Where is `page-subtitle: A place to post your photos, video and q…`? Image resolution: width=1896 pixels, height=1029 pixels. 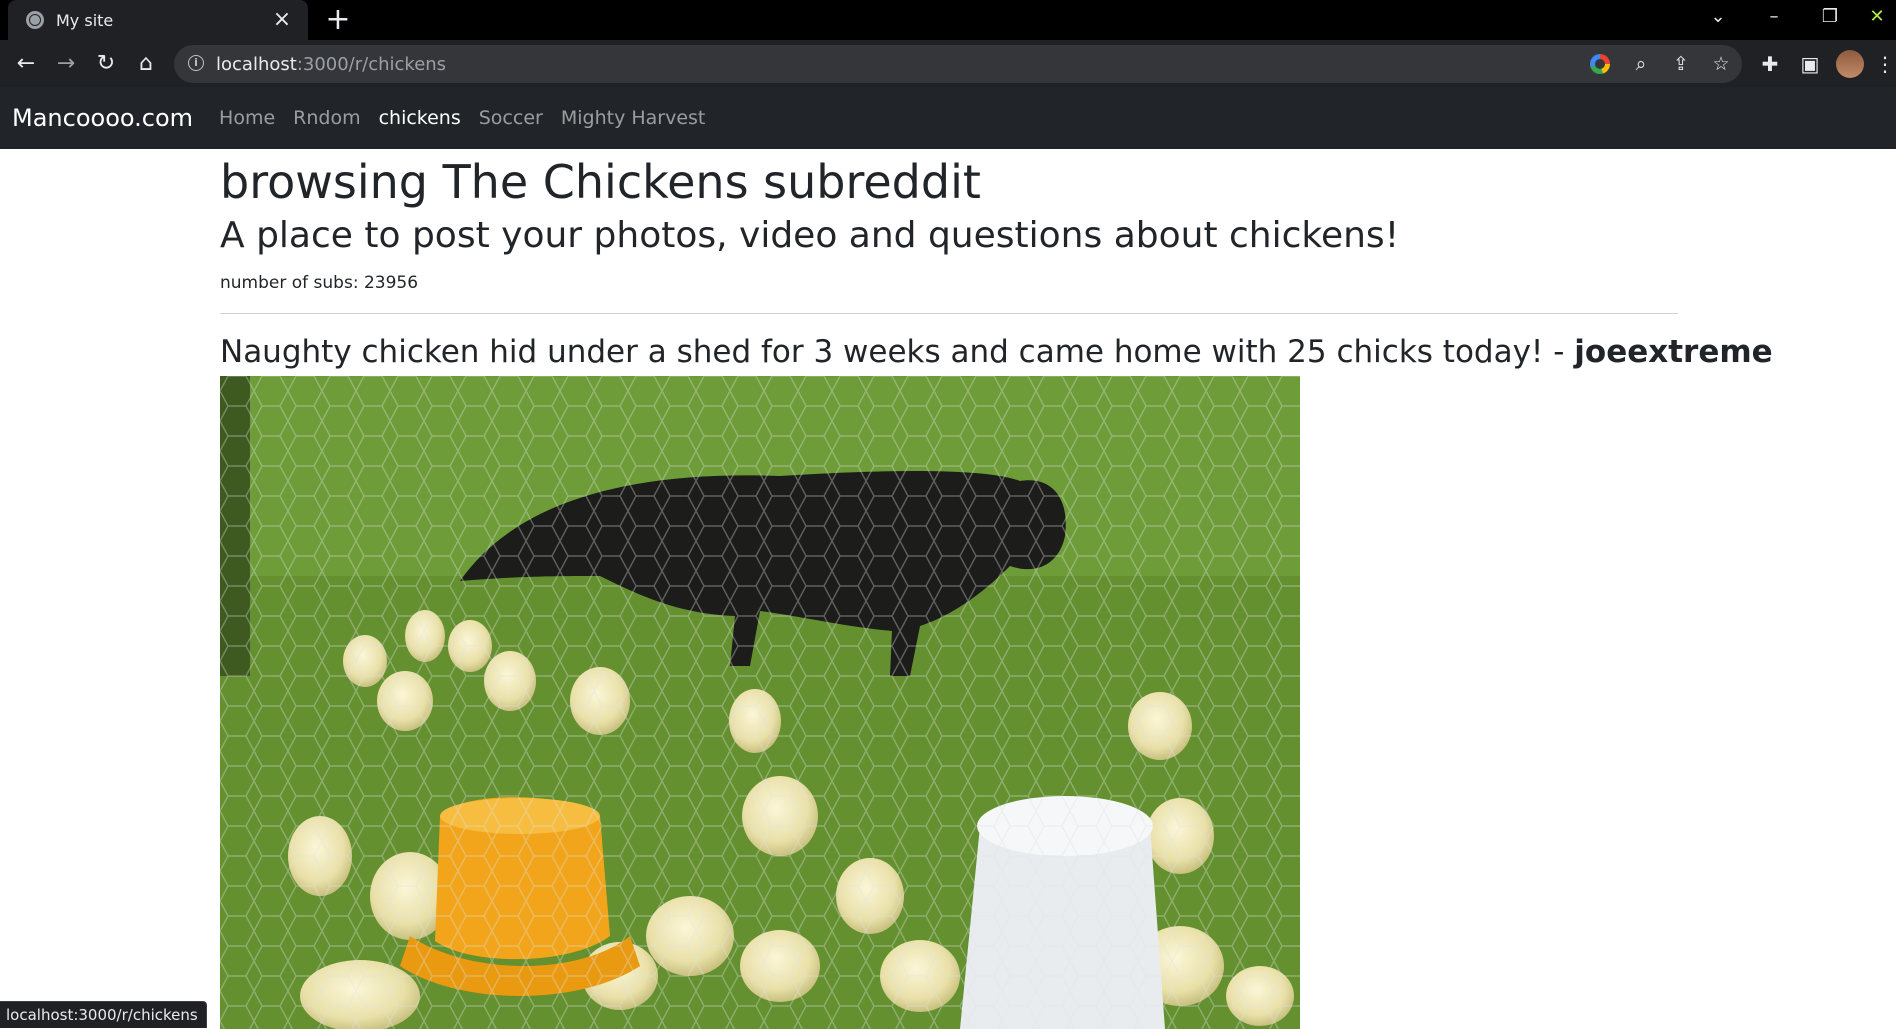 page-subtitle: A place to post your photos, video and q… is located at coordinates (810, 235).